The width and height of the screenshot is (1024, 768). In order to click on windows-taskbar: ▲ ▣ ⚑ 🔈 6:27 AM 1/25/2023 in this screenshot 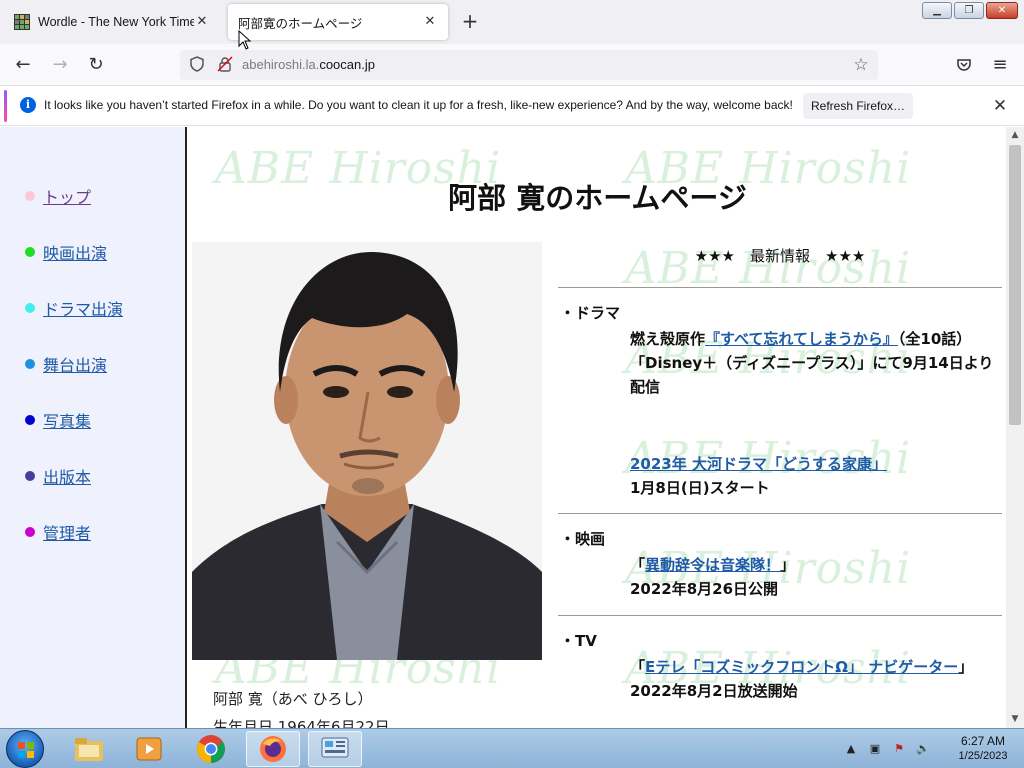, I will do `click(512, 748)`.